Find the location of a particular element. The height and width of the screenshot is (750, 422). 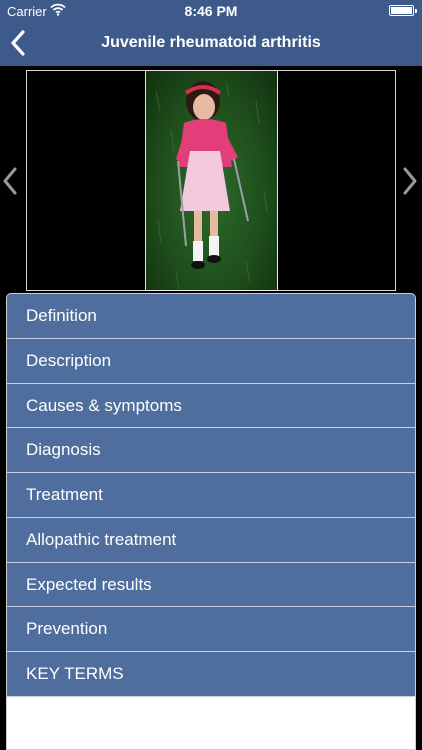

menu-item-allopathic-treatment: Allopathic treatment is located at coordinates (211, 540).